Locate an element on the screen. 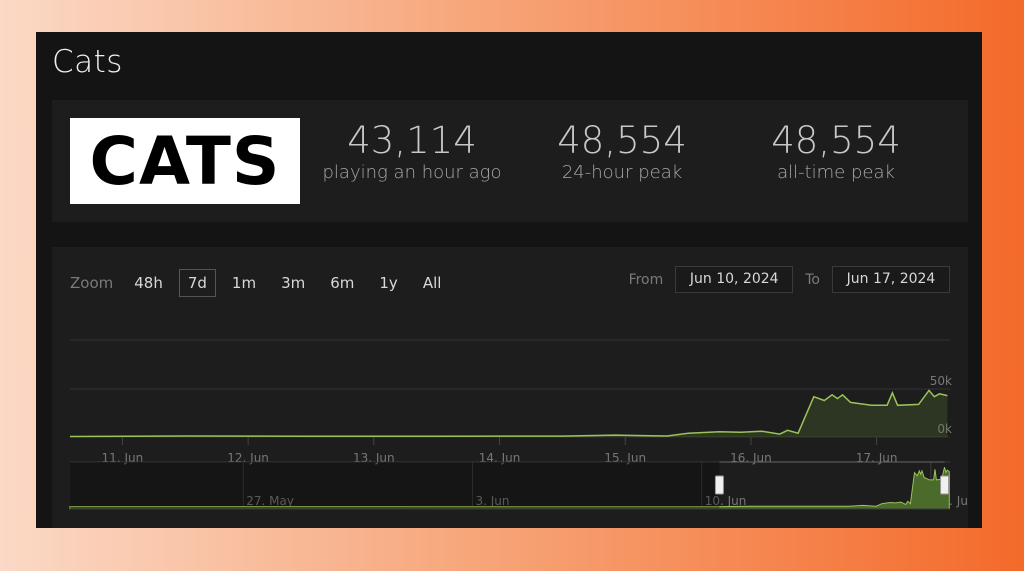 Image resolution: width=1024 pixels, height=571 pixels. stat-label: all-time peak is located at coordinates (836, 172).